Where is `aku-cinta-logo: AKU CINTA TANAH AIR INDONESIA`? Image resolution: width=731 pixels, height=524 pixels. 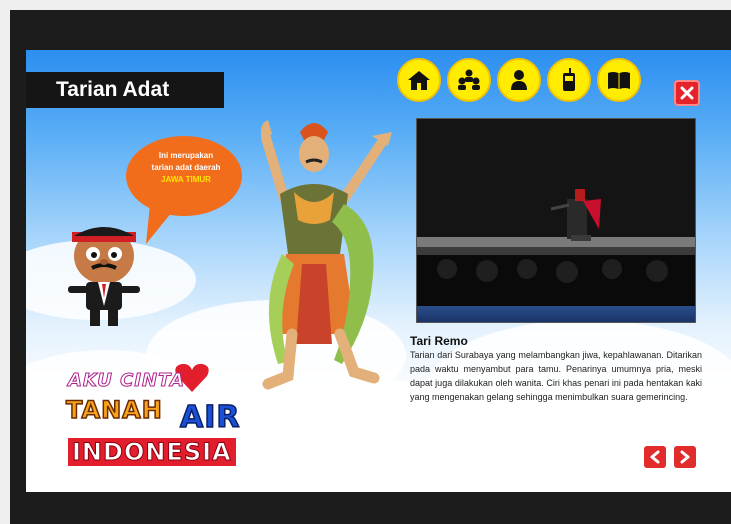
aku-cinta-logo: AKU CINTA TANAH AIR INDONESIA is located at coordinates (158, 418).